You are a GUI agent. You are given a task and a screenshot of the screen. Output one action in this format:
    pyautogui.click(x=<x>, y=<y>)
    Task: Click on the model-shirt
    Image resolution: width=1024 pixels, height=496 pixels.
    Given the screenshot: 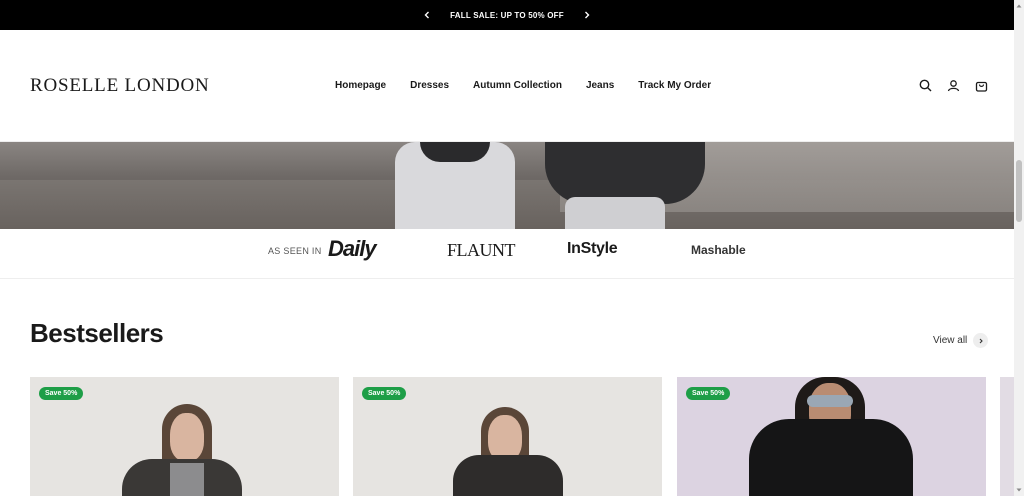 What is the action you would take?
    pyautogui.click(x=187, y=479)
    